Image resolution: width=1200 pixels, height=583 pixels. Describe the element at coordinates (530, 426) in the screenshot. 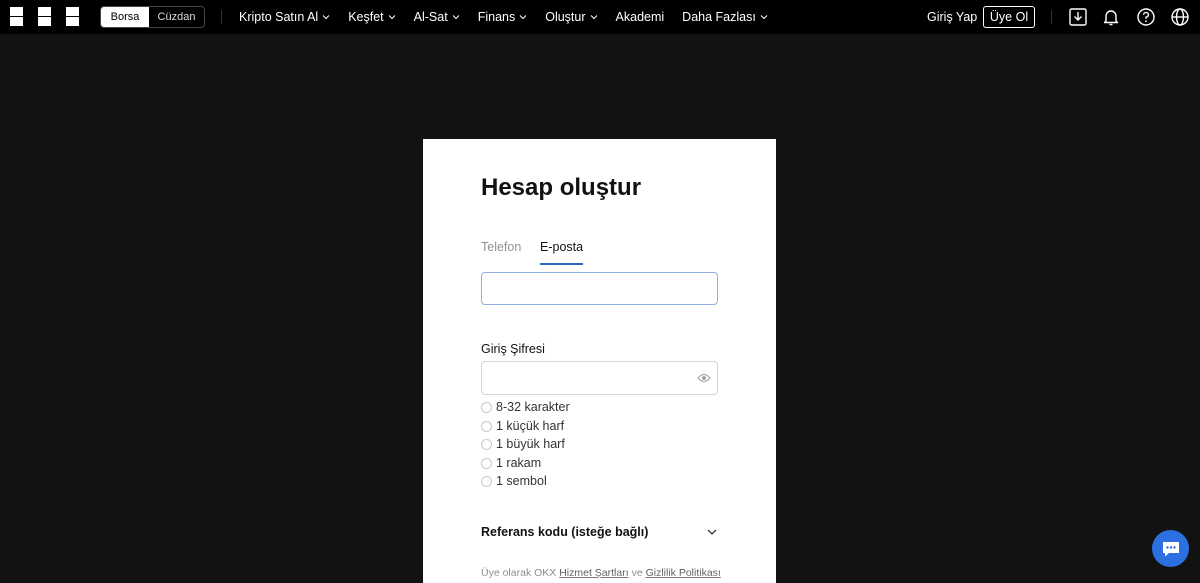

I see `requirement-text: 1 küçük harf` at that location.